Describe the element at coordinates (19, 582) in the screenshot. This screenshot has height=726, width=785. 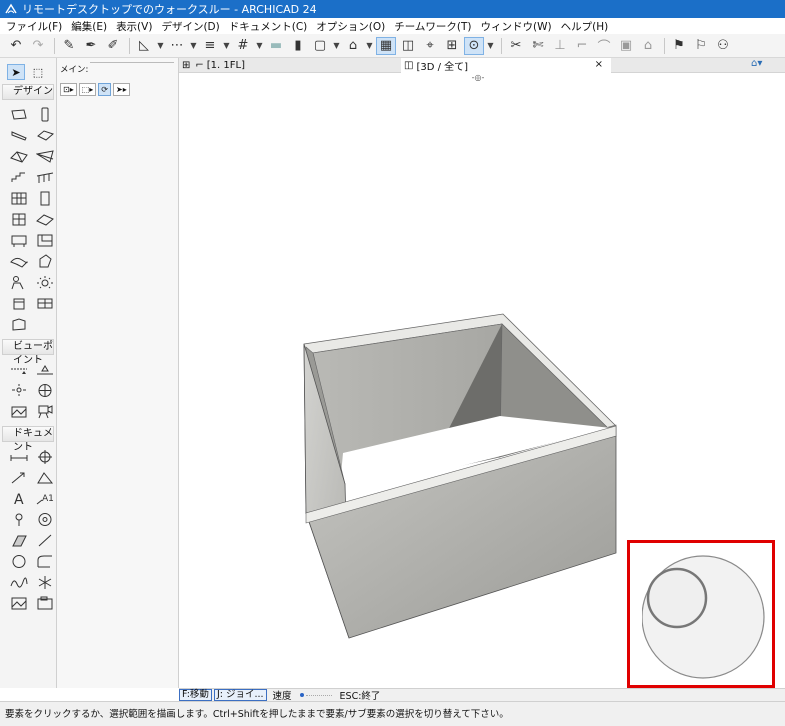
I see `spline-tool-icon` at that location.